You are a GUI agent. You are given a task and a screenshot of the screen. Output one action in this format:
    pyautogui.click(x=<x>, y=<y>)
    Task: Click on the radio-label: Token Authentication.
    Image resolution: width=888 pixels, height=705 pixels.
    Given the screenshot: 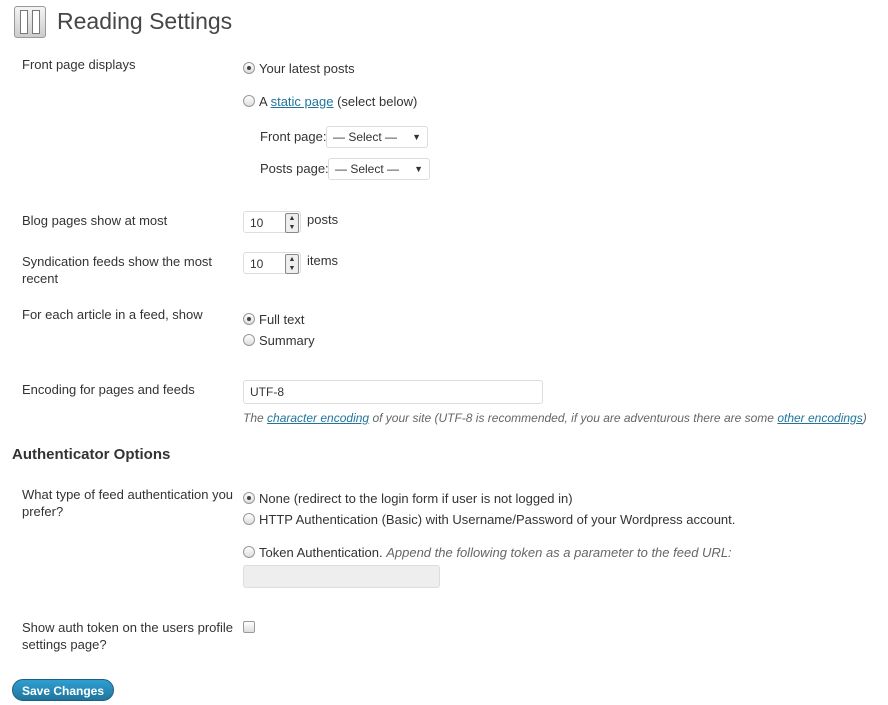 What is the action you would take?
    pyautogui.click(x=321, y=552)
    